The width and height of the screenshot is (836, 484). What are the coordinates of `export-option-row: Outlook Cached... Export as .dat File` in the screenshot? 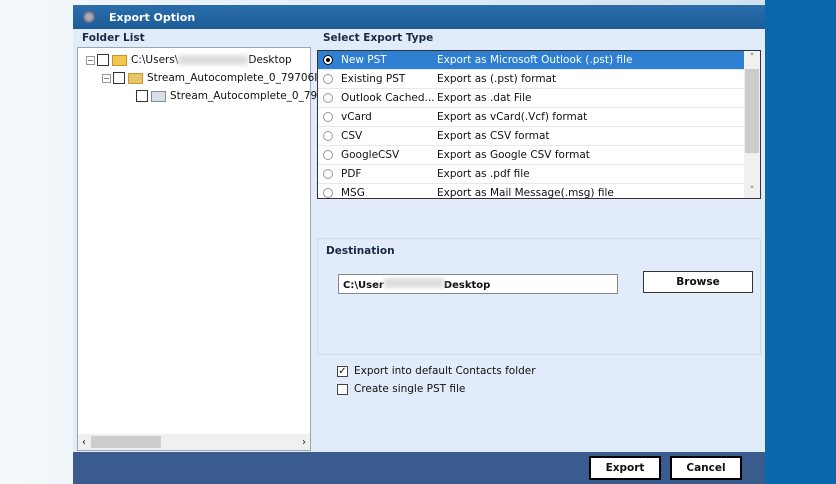 It's located at (531, 98).